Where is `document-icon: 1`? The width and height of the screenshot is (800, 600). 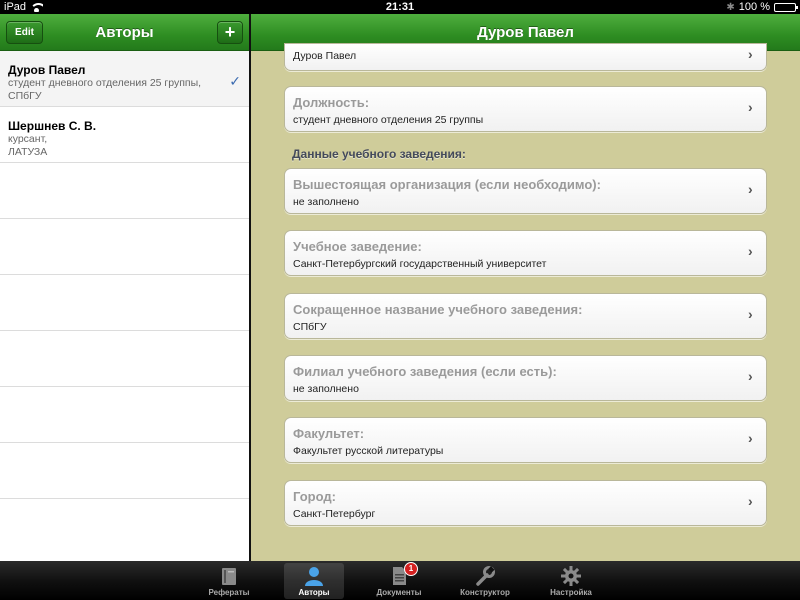
document-icon: 1 is located at coordinates (403, 574).